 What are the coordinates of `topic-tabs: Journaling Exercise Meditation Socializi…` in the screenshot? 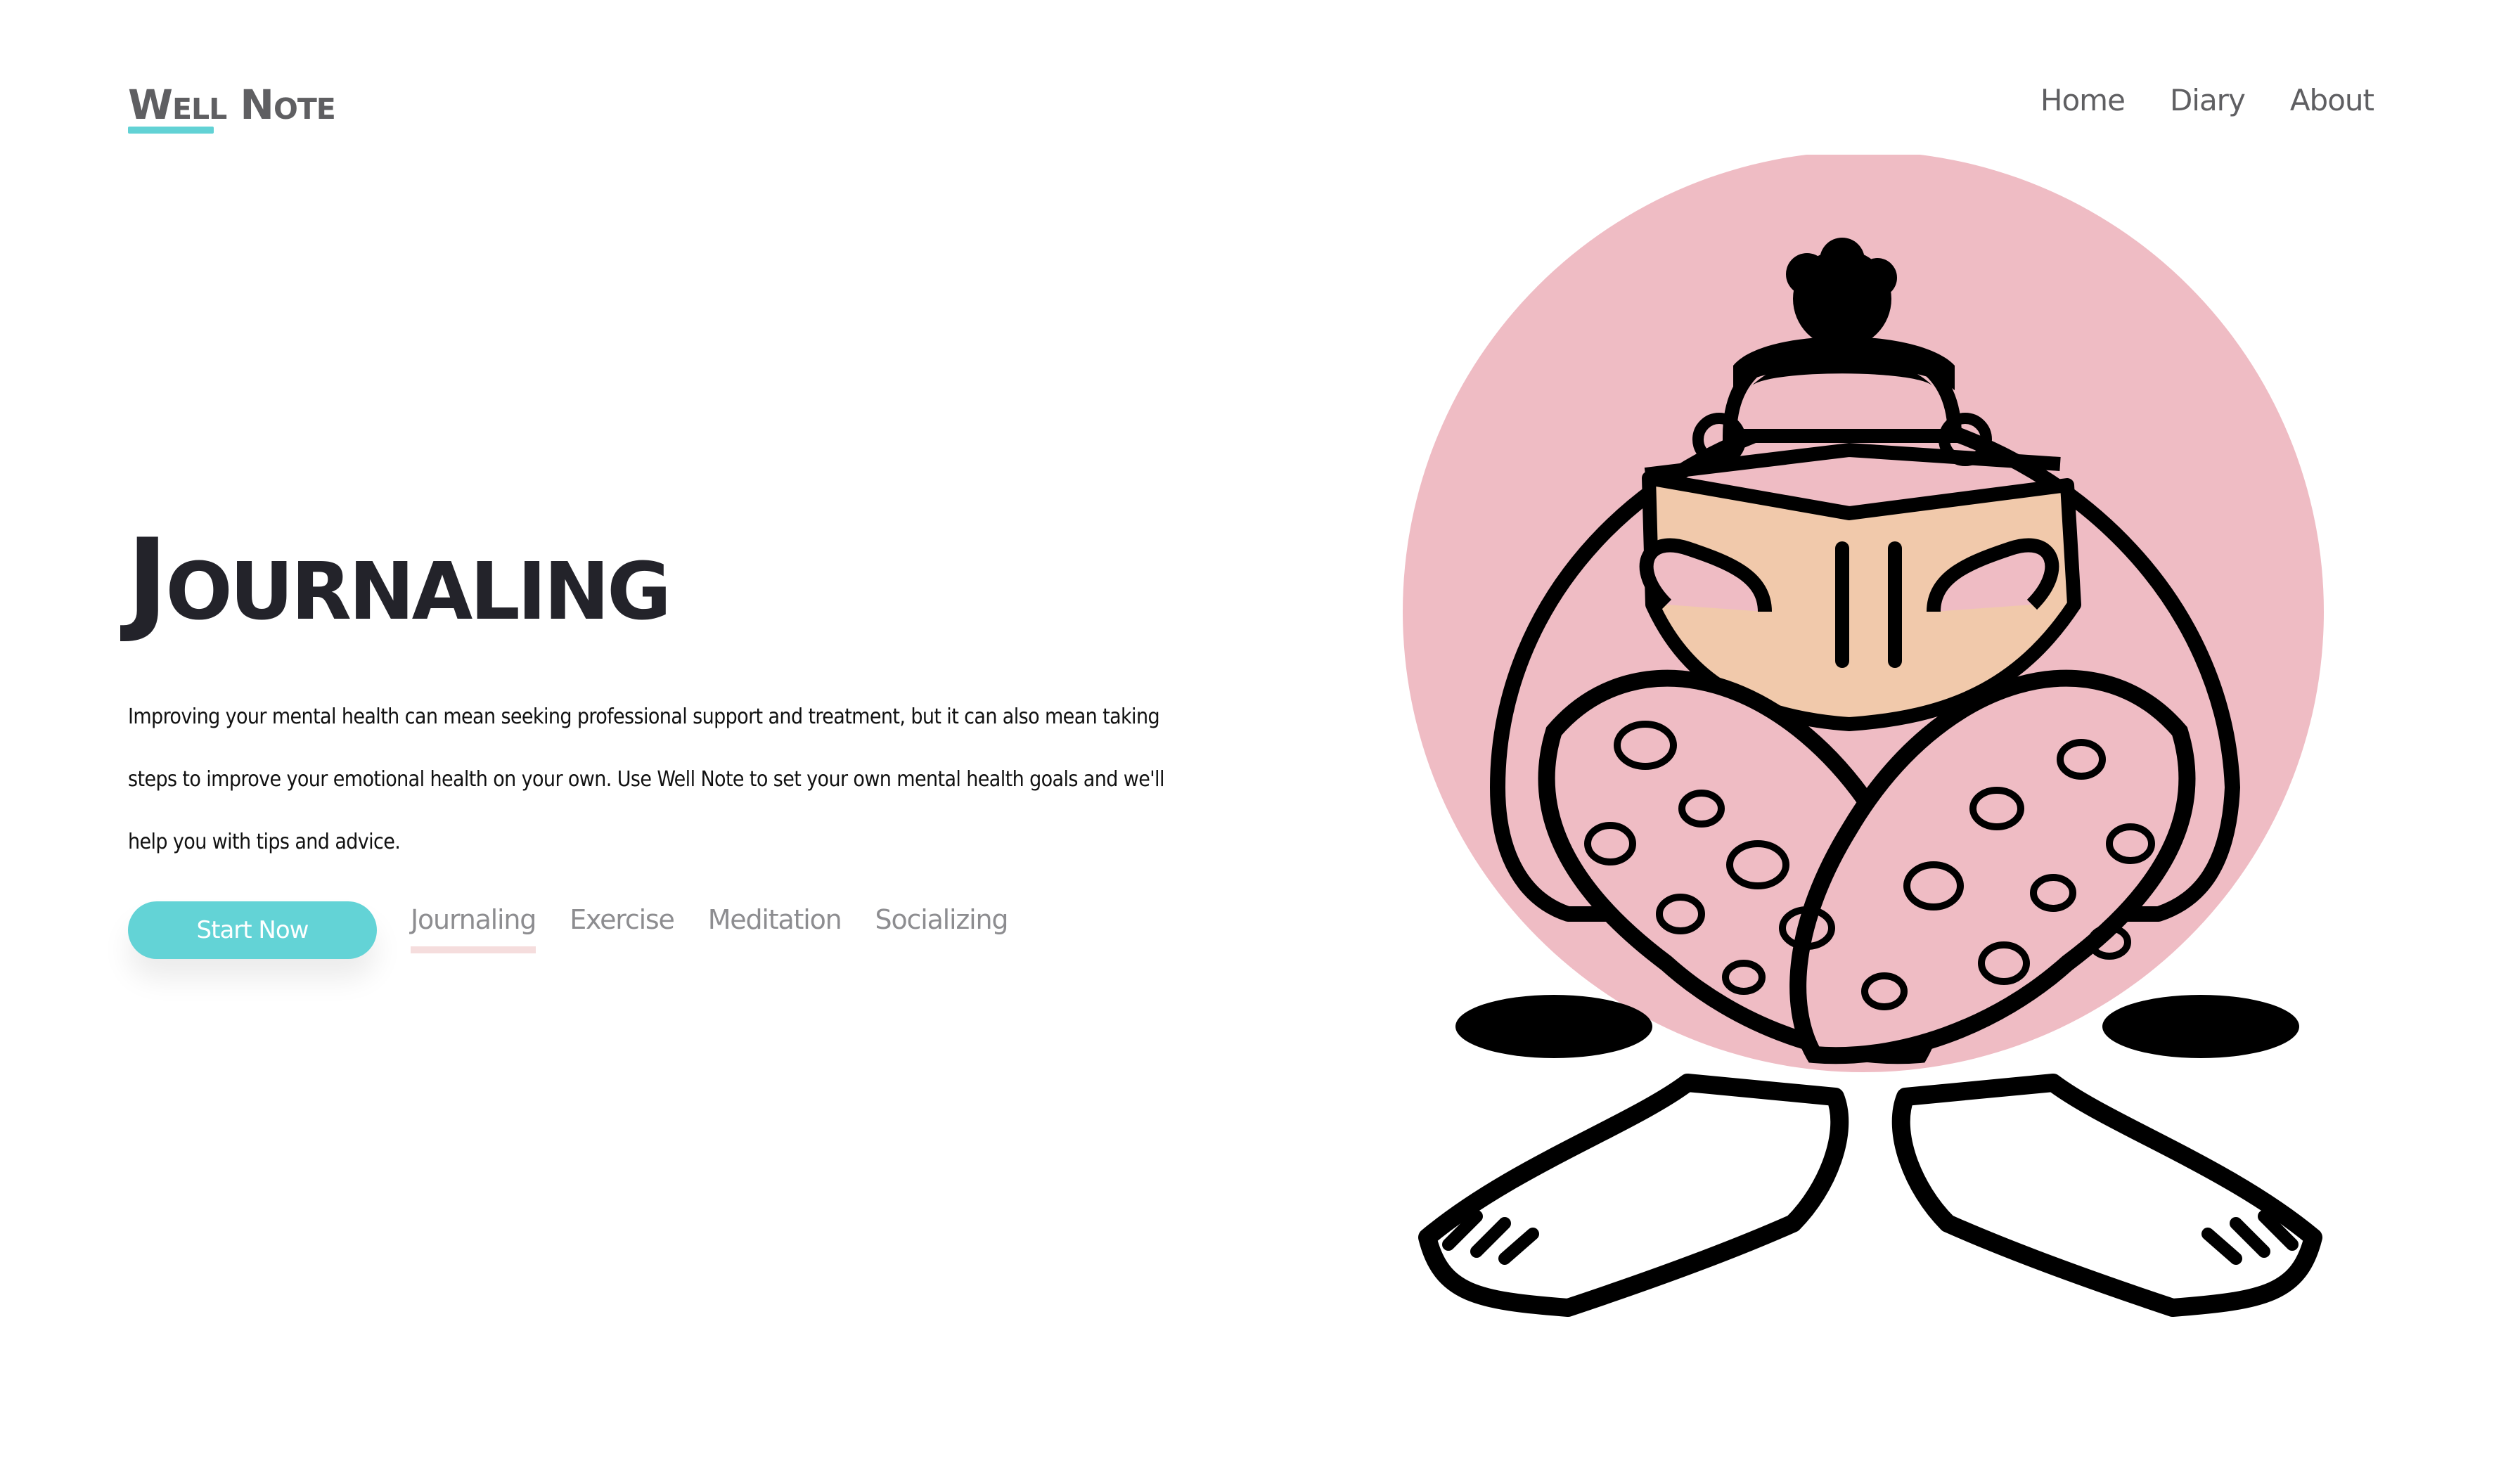 It's located at (709, 928).